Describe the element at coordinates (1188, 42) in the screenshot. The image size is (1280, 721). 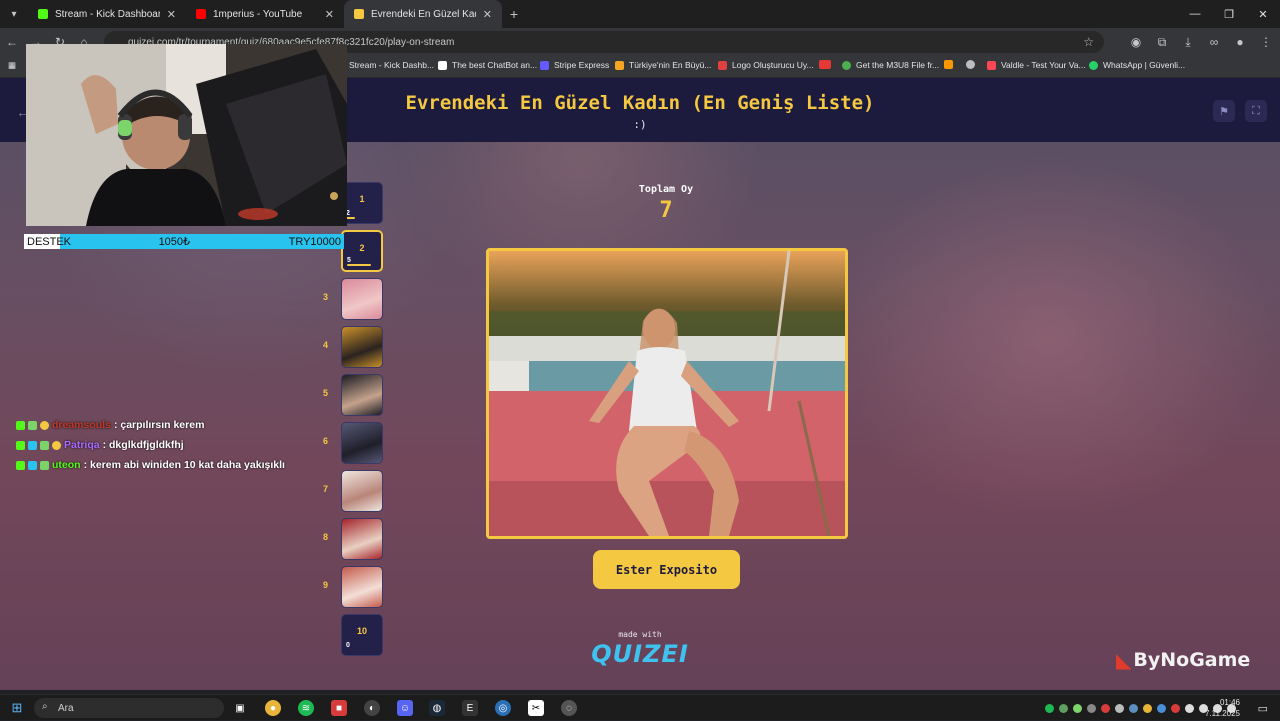
I see `download-icon: ⤓` at that location.